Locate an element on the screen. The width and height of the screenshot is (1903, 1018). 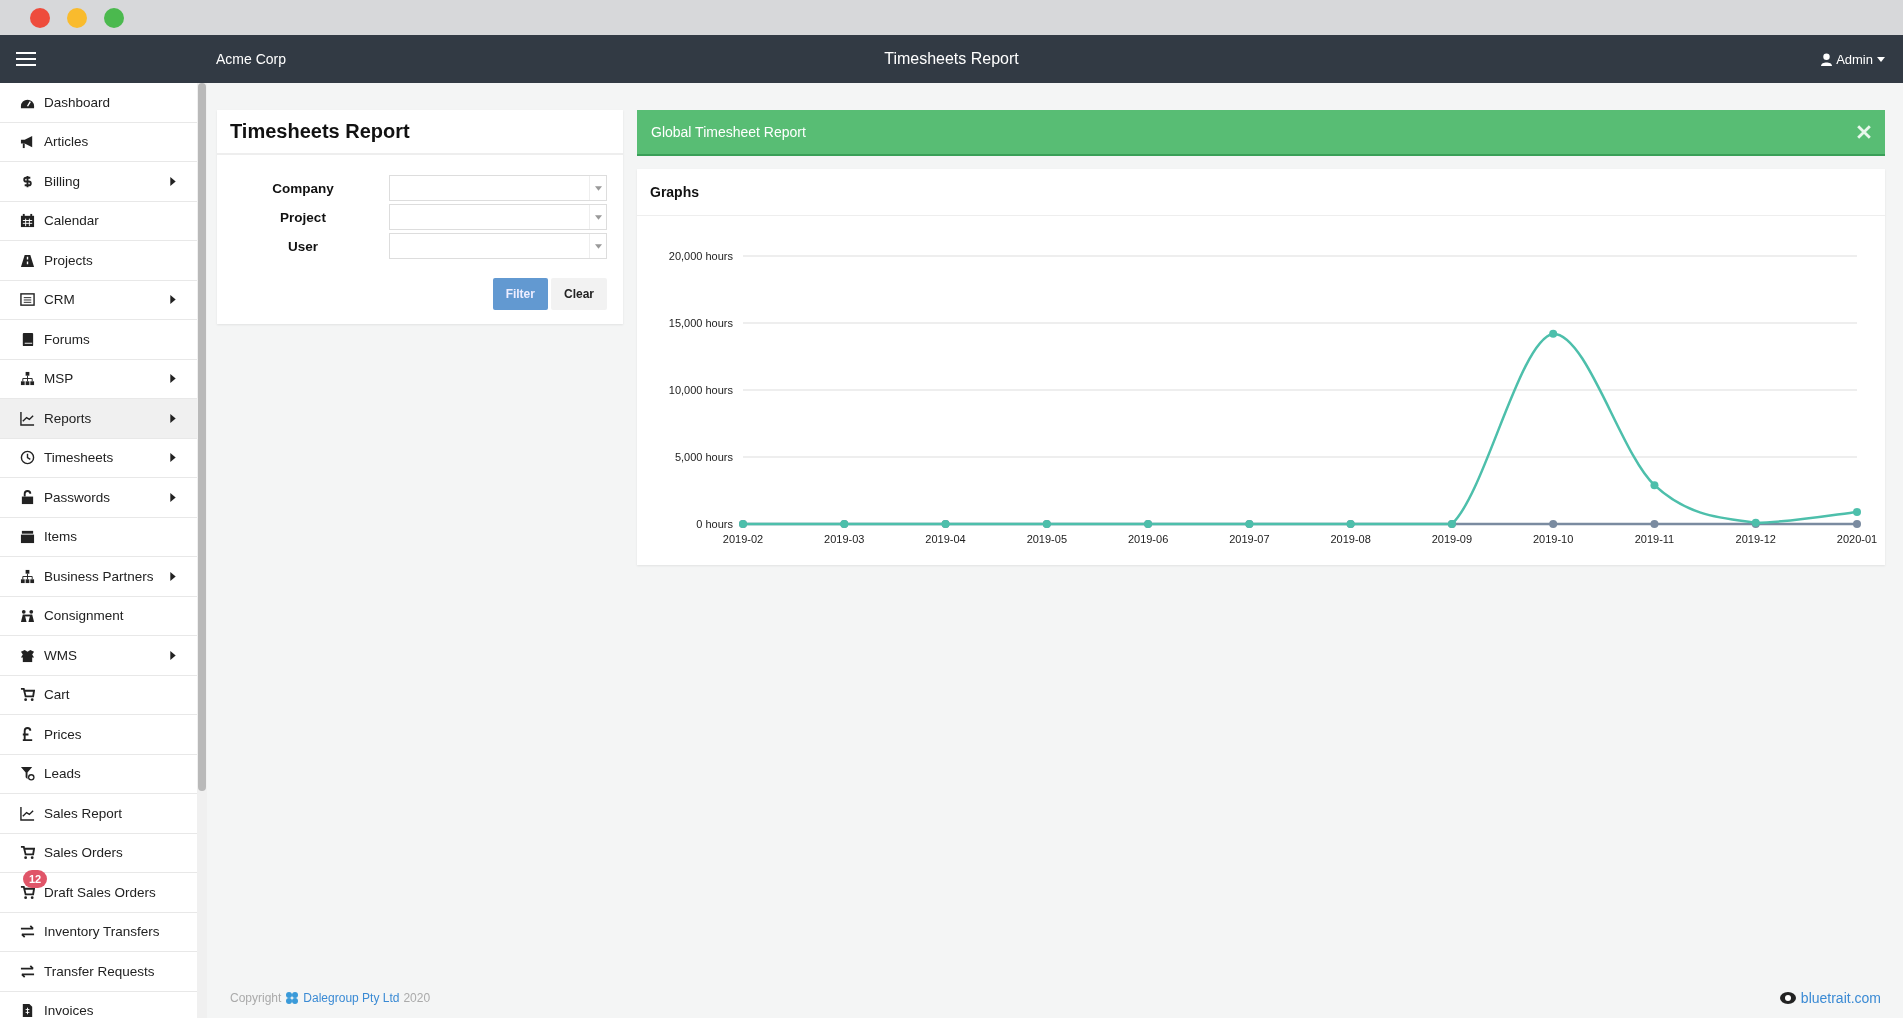
sidebar-item-label: Calendar is located at coordinates (71, 221).